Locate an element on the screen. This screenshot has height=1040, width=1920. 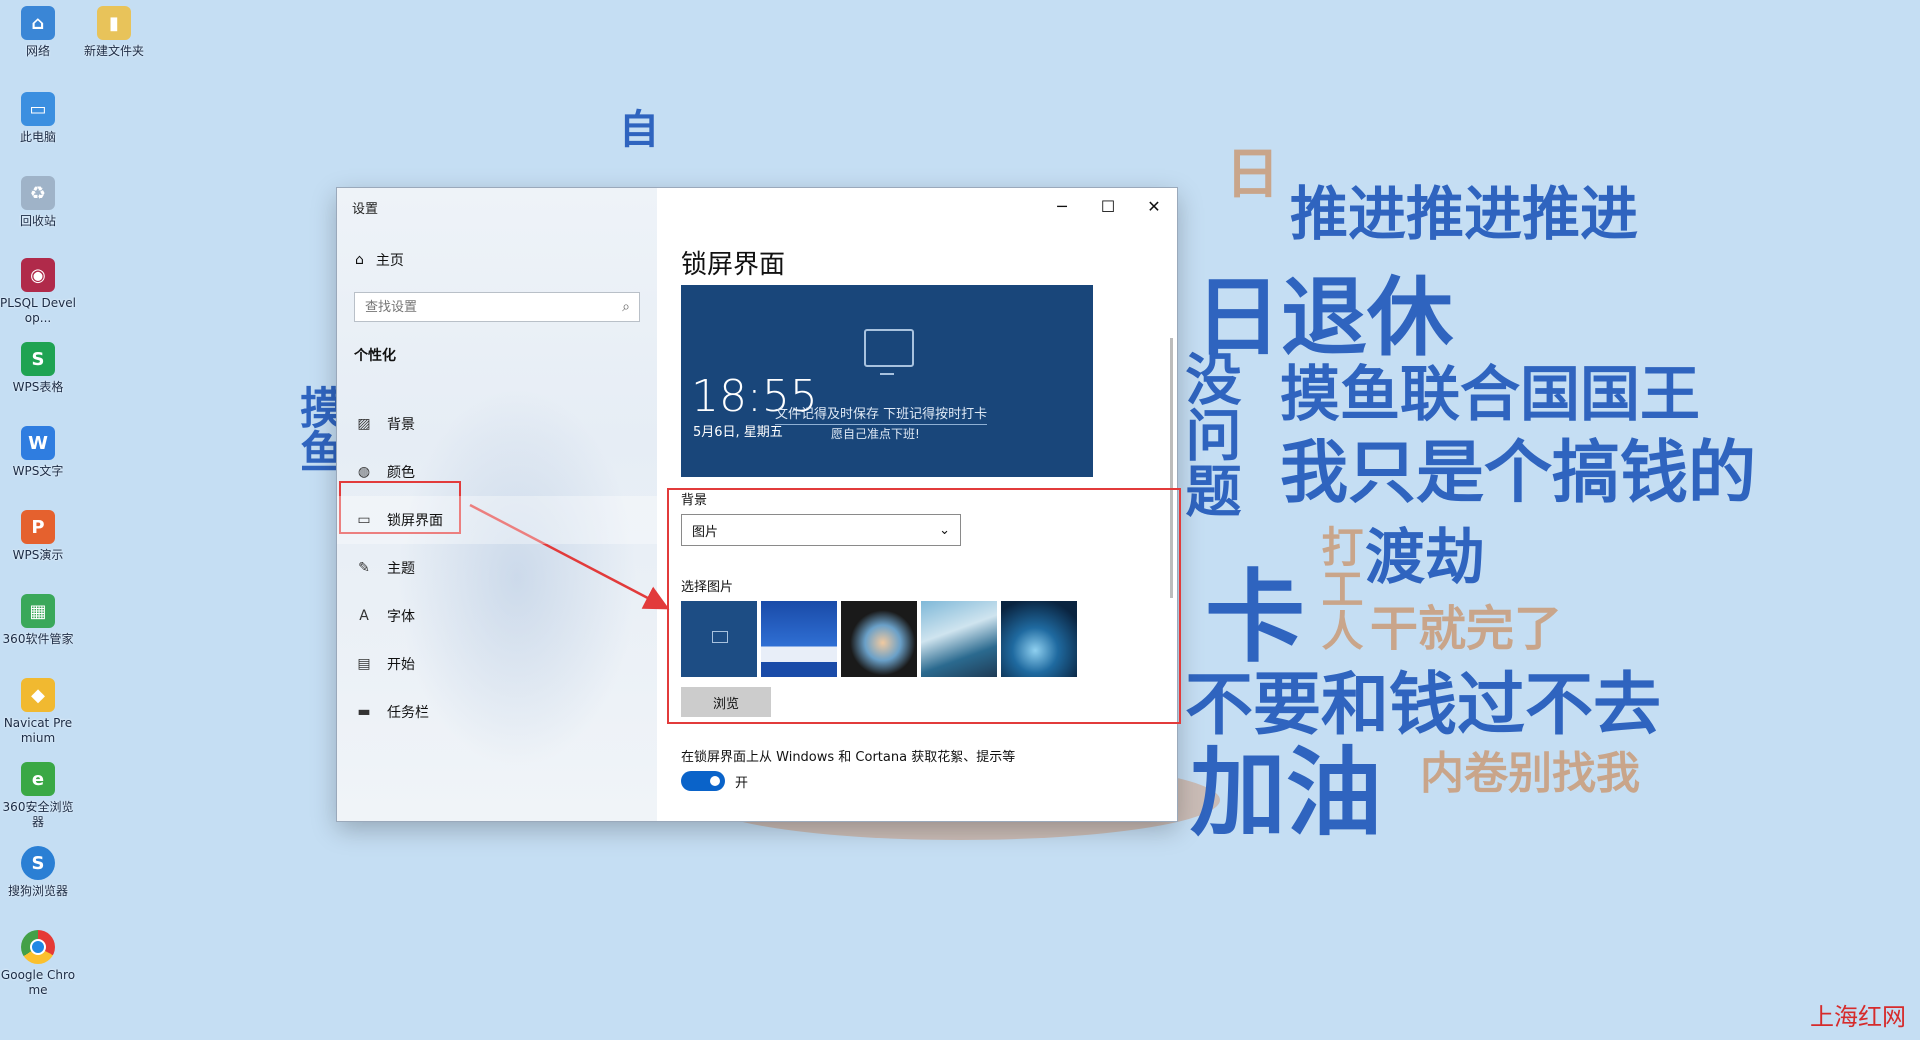
sogou-browser-icon: S is located at coordinates (38, 863).